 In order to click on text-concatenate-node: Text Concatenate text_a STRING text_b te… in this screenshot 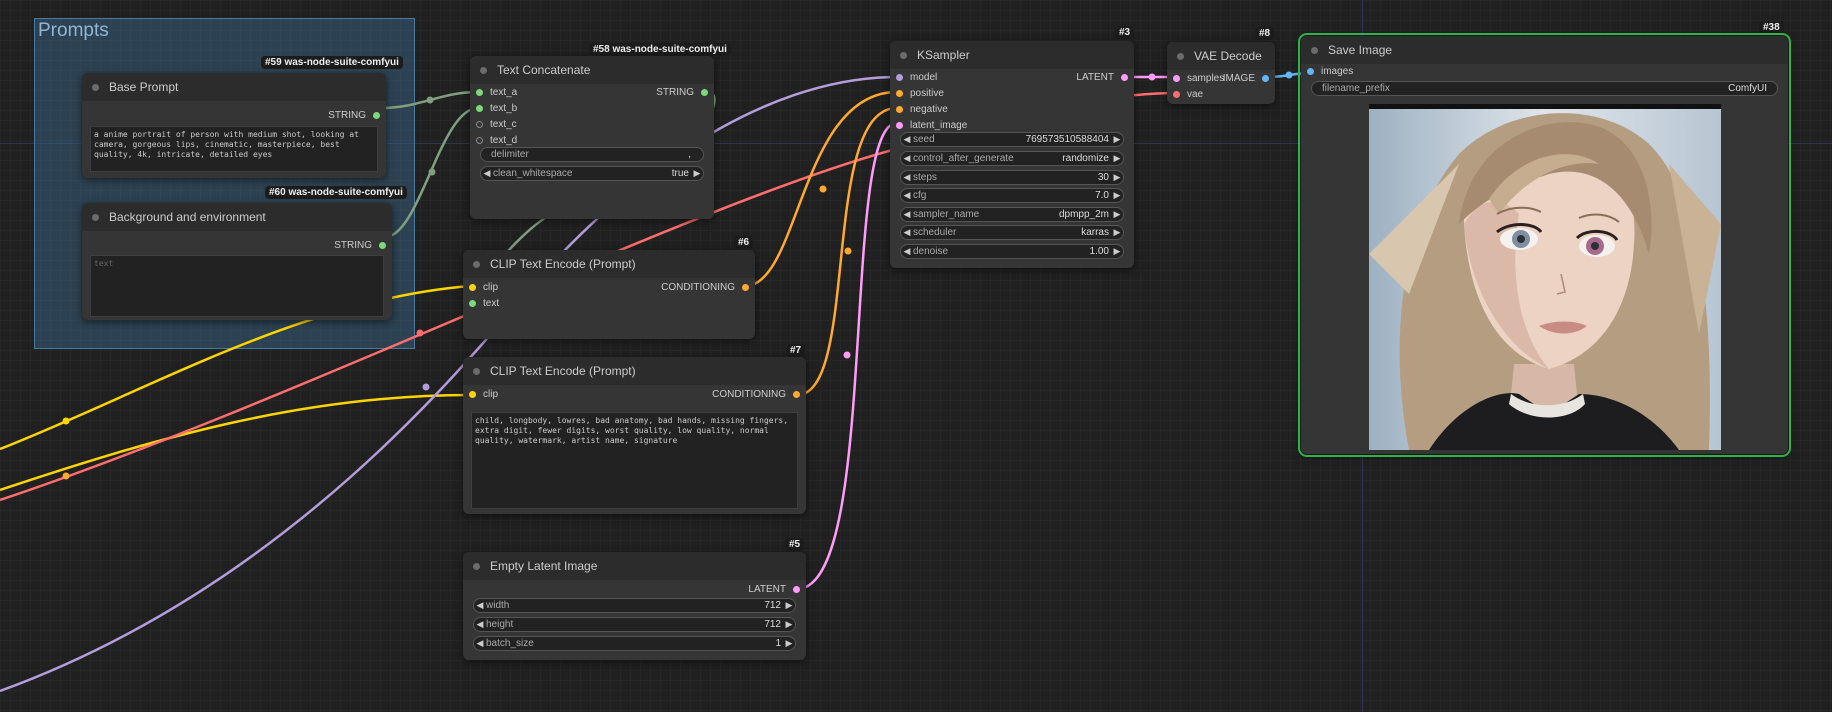, I will do `click(592, 137)`.